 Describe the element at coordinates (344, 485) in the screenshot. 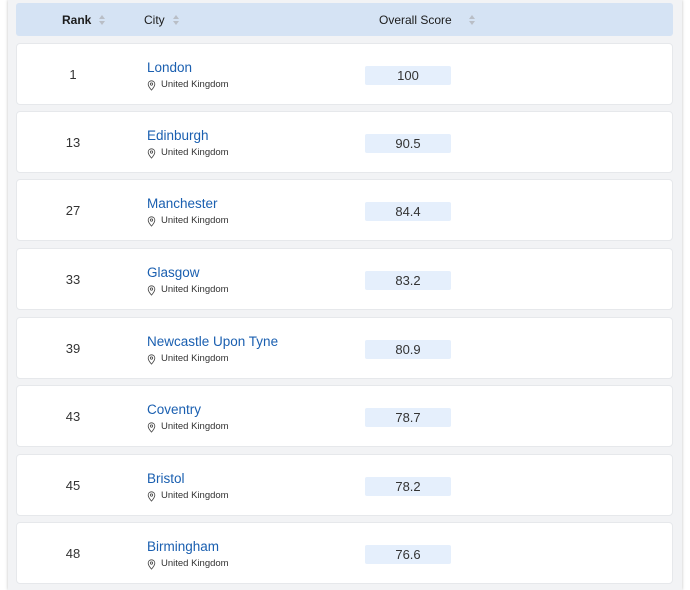

I see `table-row: 45 Bristol United Kingdom 78.2` at that location.